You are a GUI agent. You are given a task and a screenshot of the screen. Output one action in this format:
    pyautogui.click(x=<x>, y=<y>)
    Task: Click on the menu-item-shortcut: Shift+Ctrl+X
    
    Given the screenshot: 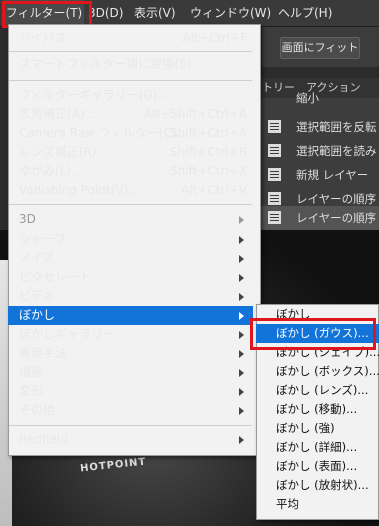 What is the action you would take?
    pyautogui.click(x=208, y=171)
    